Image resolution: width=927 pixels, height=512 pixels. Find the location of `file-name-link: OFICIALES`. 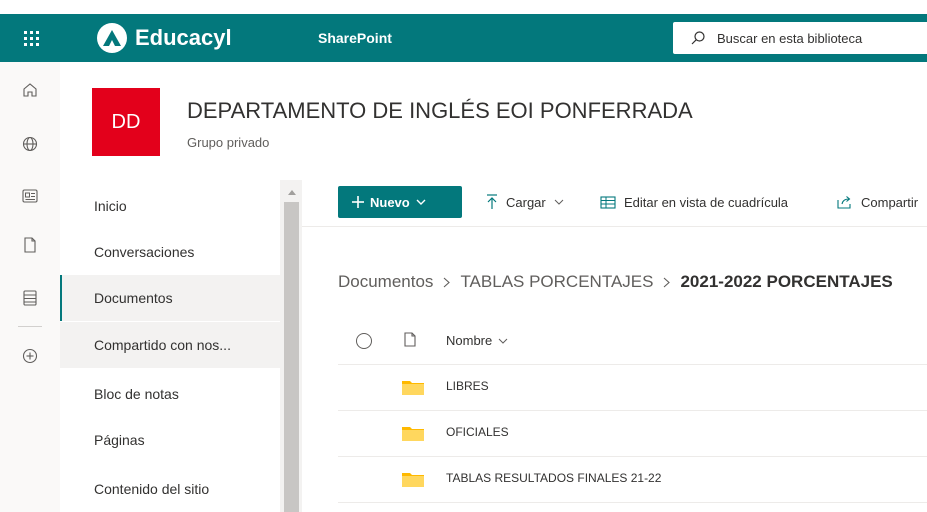

file-name-link: OFICIALES is located at coordinates (477, 432).